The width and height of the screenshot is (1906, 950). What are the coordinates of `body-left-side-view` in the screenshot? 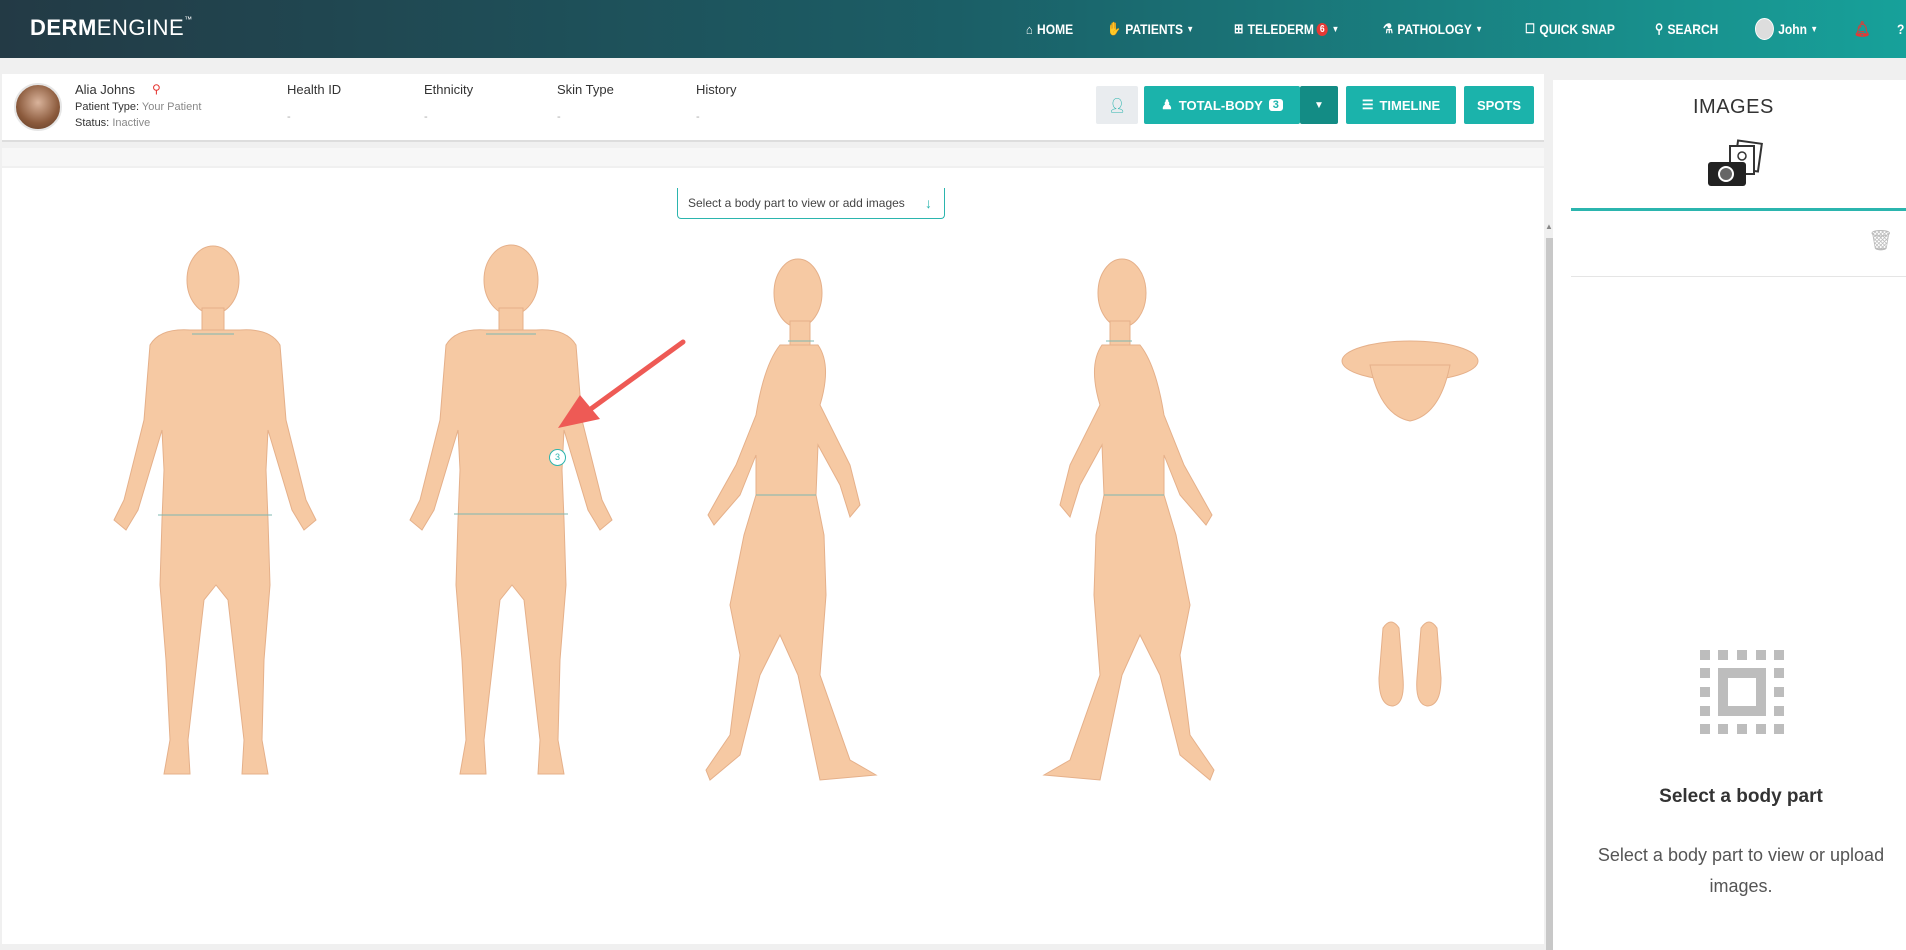 It's located at (800, 520).